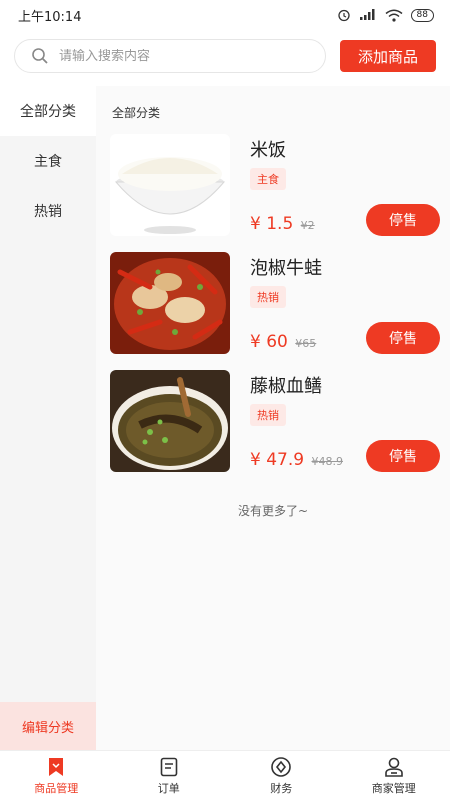  What do you see at coordinates (286, 268) in the screenshot?
I see `product-name: 泡椒牛蛙` at bounding box center [286, 268].